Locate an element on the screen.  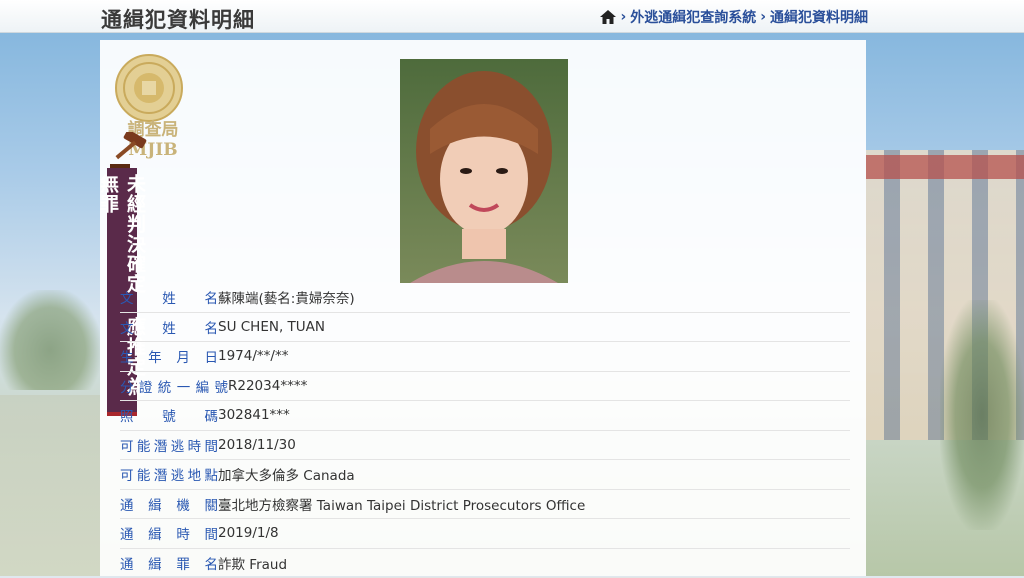
page-title: 通緝犯資料明細 is located at coordinates (178, 19).